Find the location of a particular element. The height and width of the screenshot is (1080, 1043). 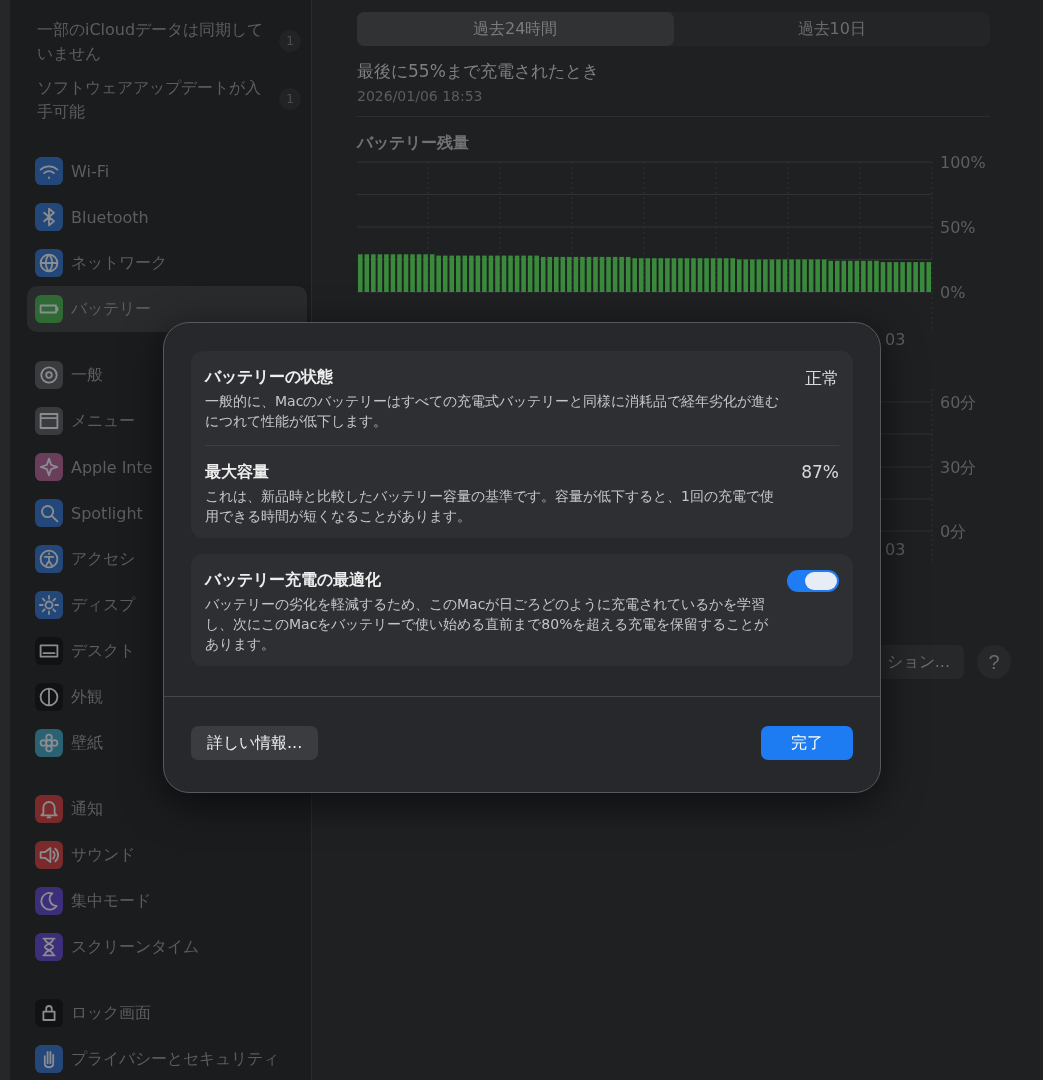

axis-tick-label: 50% is located at coordinates (958, 227).